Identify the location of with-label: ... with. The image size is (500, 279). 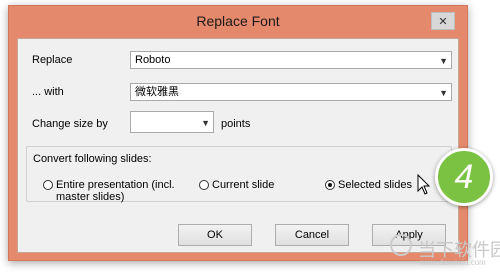
(48, 92).